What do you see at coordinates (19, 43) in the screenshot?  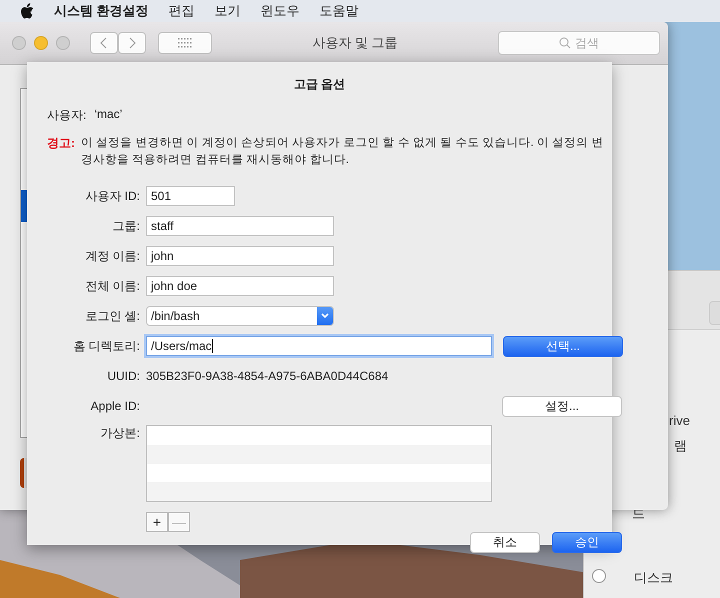 I see `close-button` at bounding box center [19, 43].